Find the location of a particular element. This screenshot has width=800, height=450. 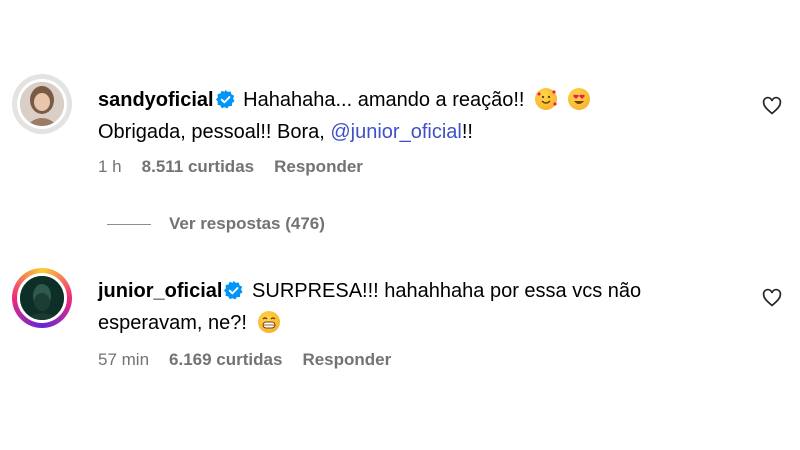

comment-line-1: Hahahaha... amando a reação!! is located at coordinates (384, 100).